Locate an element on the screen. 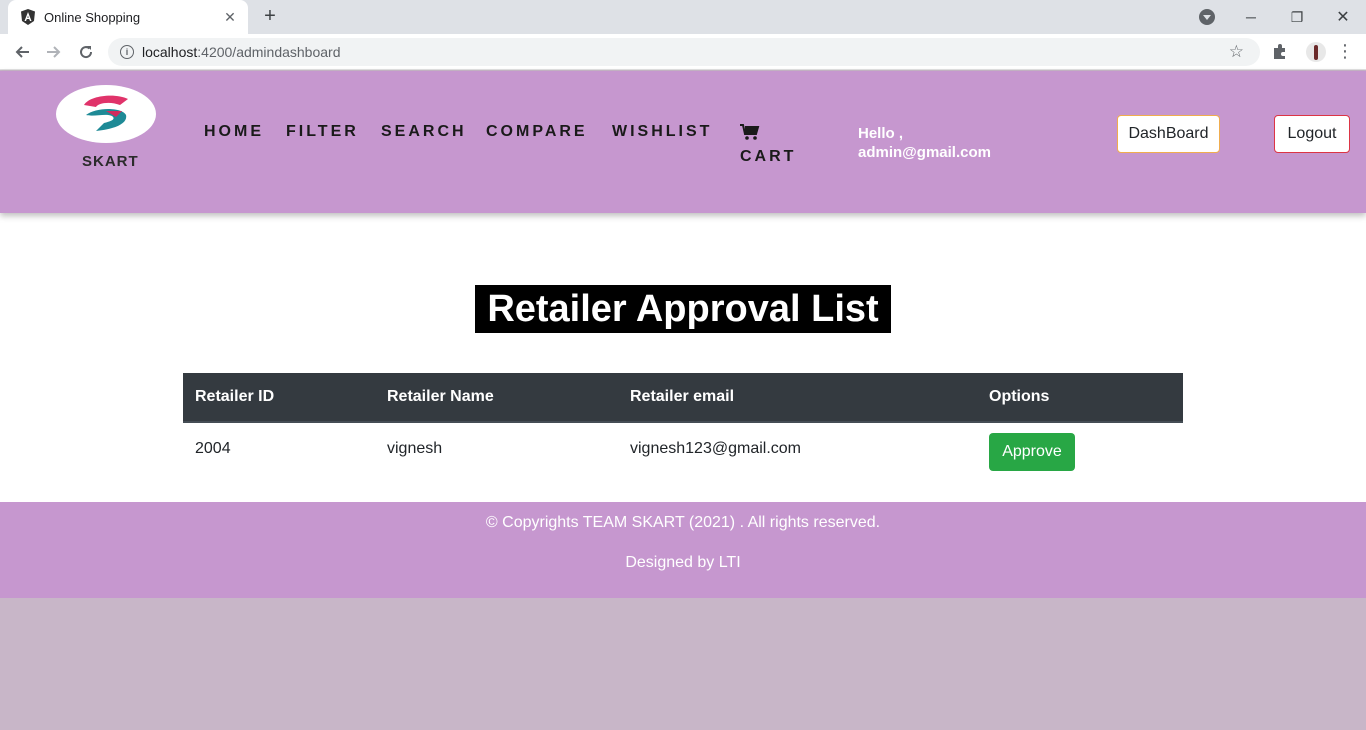 The width and height of the screenshot is (1366, 730). minimize-icon: ─ is located at coordinates (1251, 17).